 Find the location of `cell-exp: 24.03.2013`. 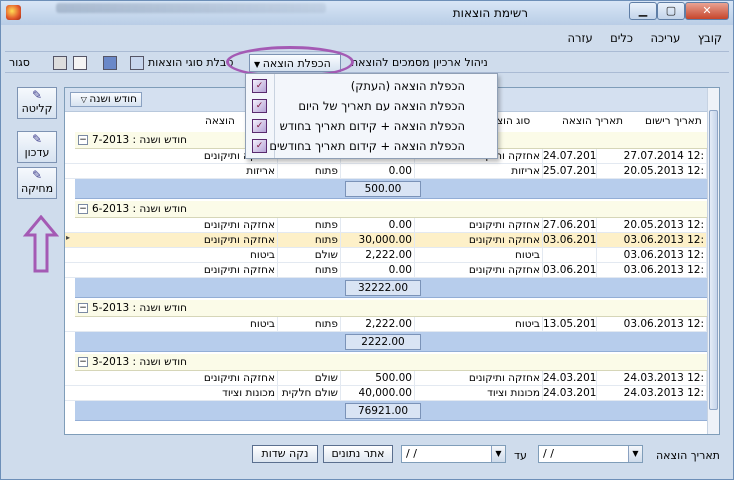

cell-exp: 24.03.2013 is located at coordinates (570, 393).